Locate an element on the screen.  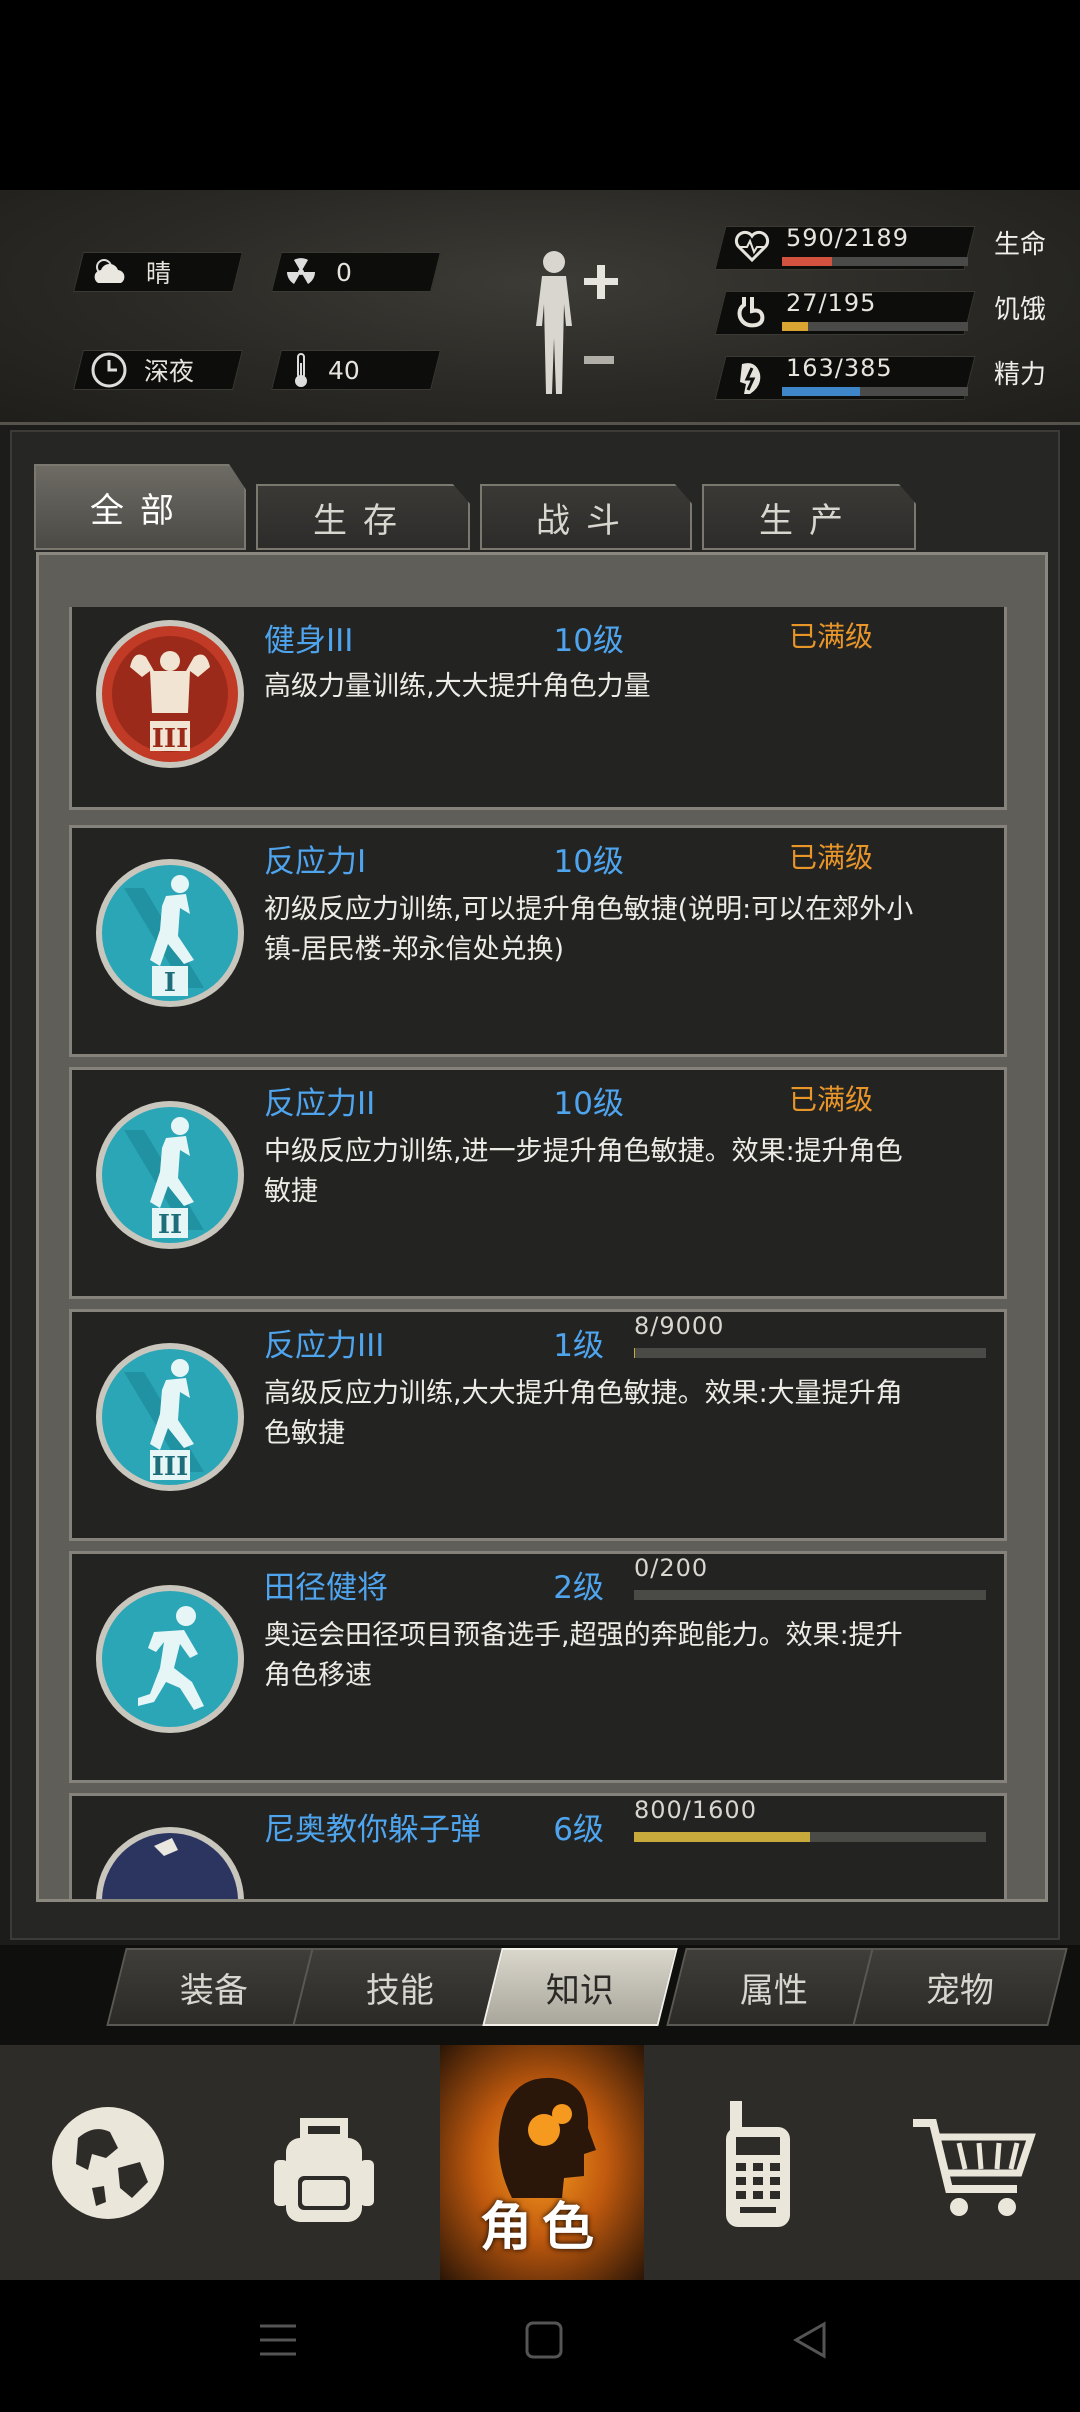
skill-description: 高级力量训练,大大提升角色力量 is located at coordinates (457, 686).